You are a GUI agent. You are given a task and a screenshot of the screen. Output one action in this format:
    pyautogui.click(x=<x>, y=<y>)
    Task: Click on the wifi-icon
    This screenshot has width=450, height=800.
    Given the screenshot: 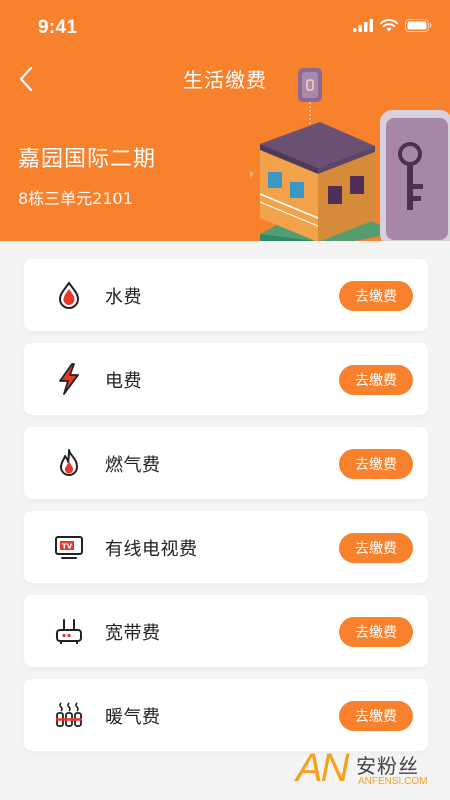 What is the action you would take?
    pyautogui.click(x=389, y=25)
    